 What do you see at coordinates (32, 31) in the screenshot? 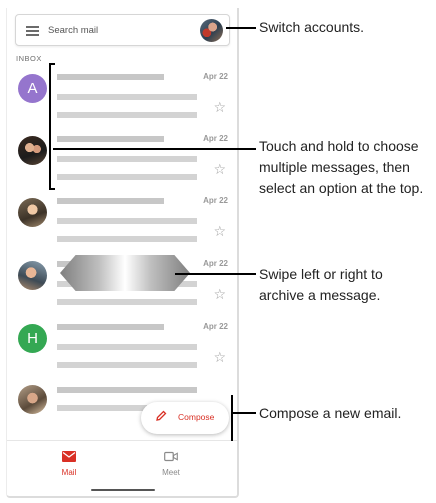
I see `menu-icon` at bounding box center [32, 31].